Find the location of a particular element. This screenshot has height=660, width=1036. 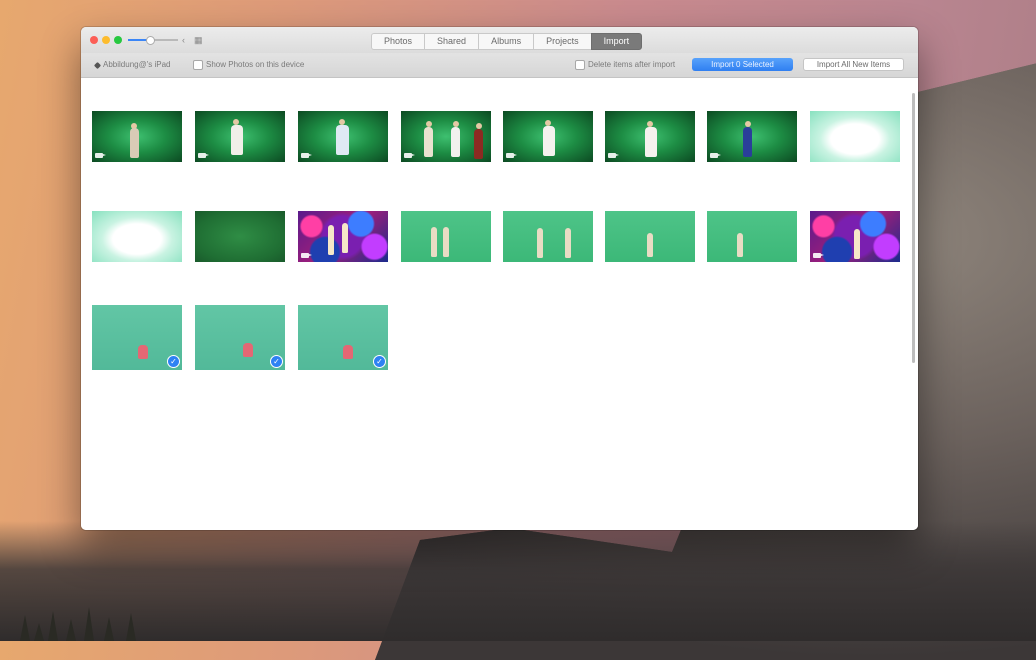

back-arrow-icon: ‹ is located at coordinates (183, 40).